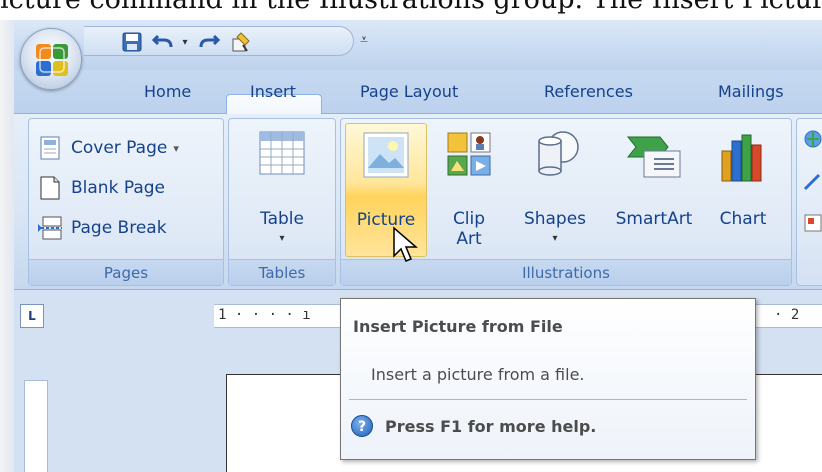 The width and height of the screenshot is (822, 472). What do you see at coordinates (50, 148) in the screenshot?
I see `cover-page-icon` at bounding box center [50, 148].